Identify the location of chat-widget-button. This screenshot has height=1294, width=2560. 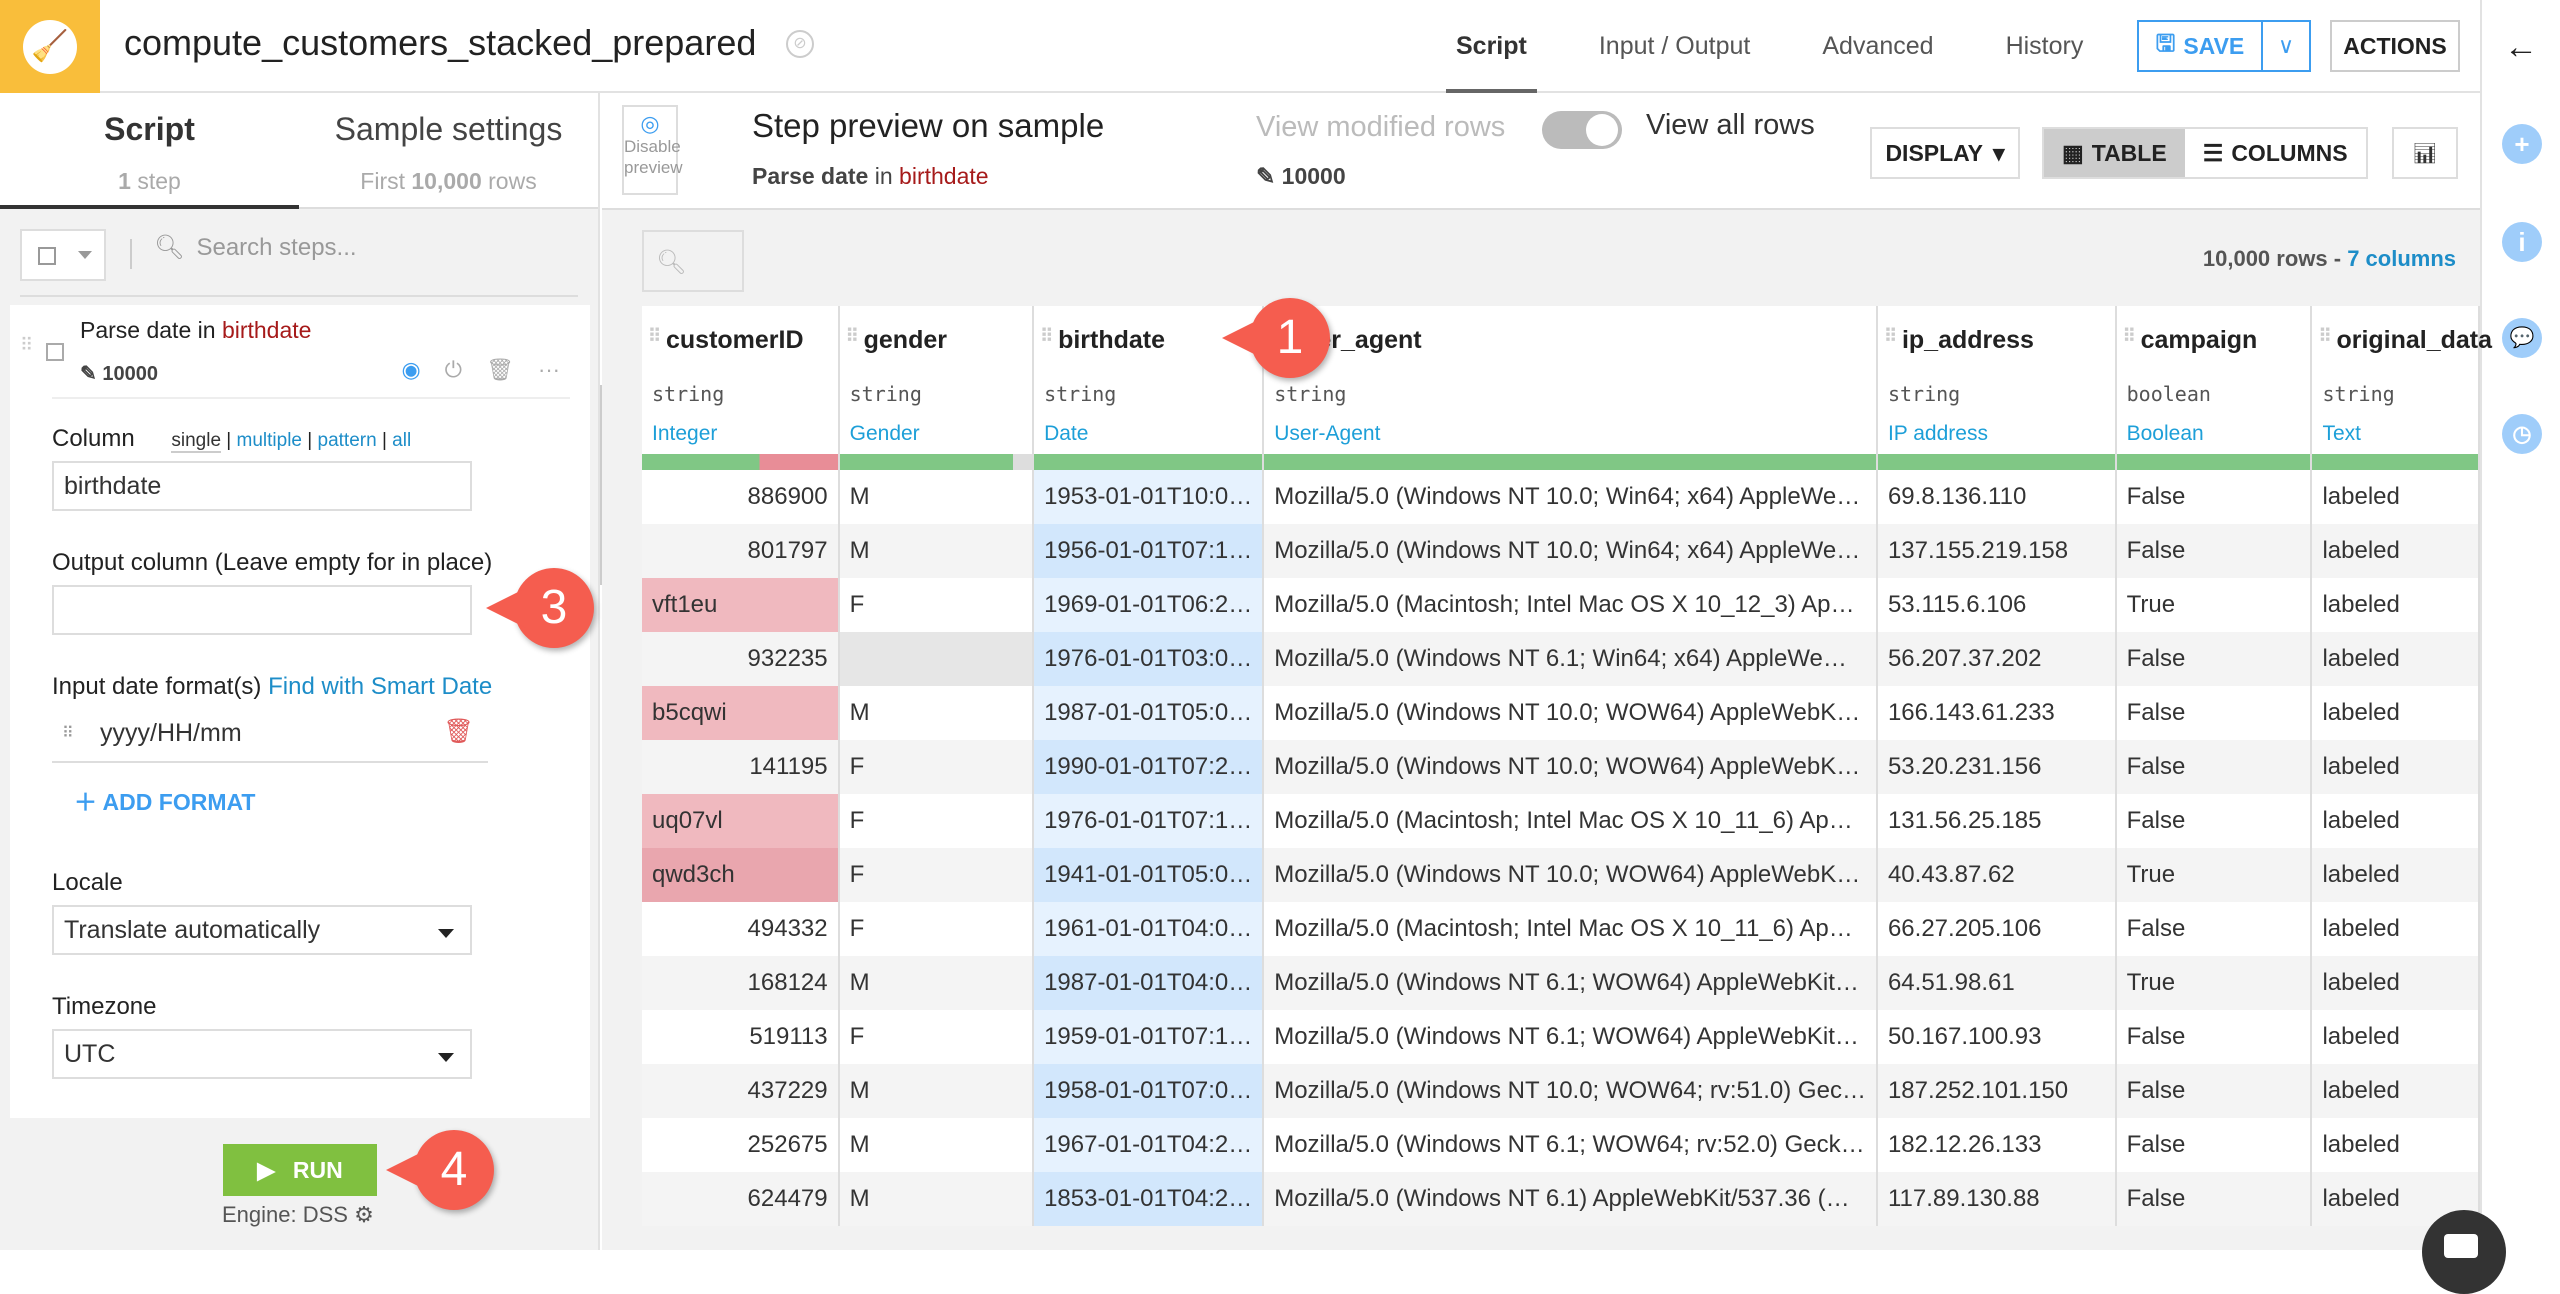
(2464, 1252).